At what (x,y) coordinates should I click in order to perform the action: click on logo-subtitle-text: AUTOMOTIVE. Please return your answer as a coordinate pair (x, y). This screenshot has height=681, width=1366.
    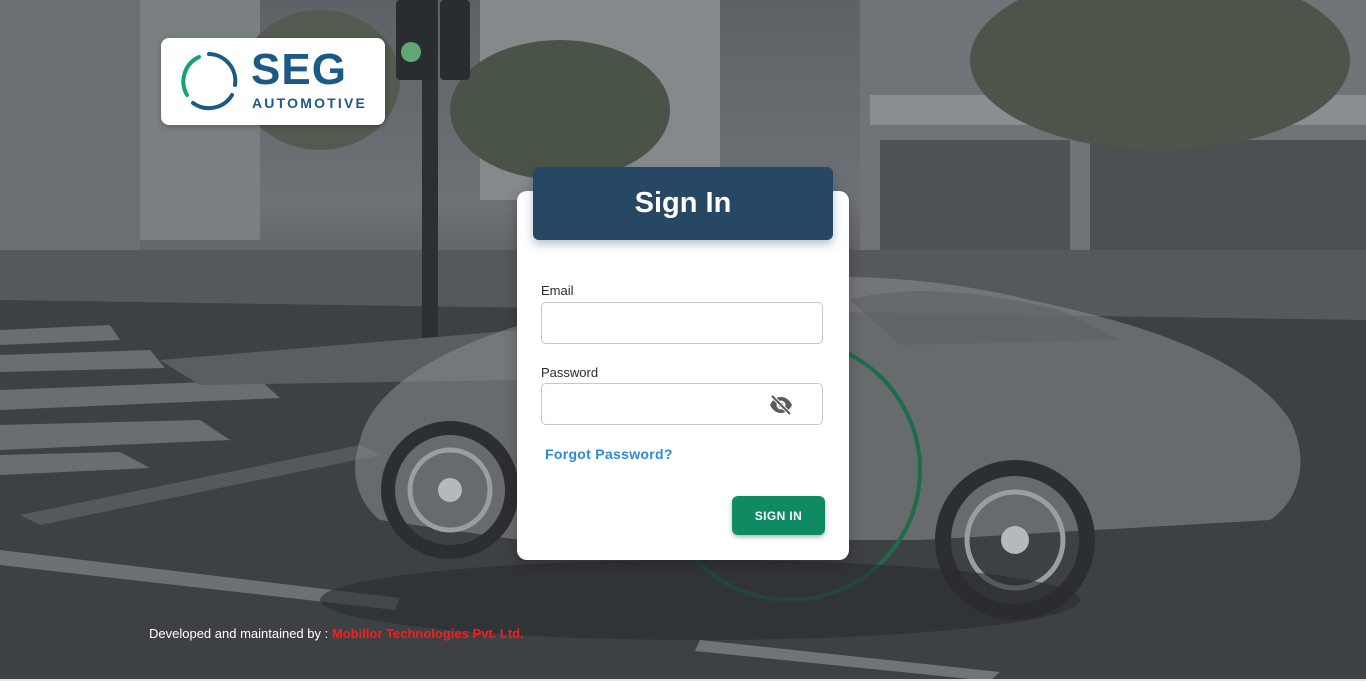
    Looking at the image, I should click on (310, 103).